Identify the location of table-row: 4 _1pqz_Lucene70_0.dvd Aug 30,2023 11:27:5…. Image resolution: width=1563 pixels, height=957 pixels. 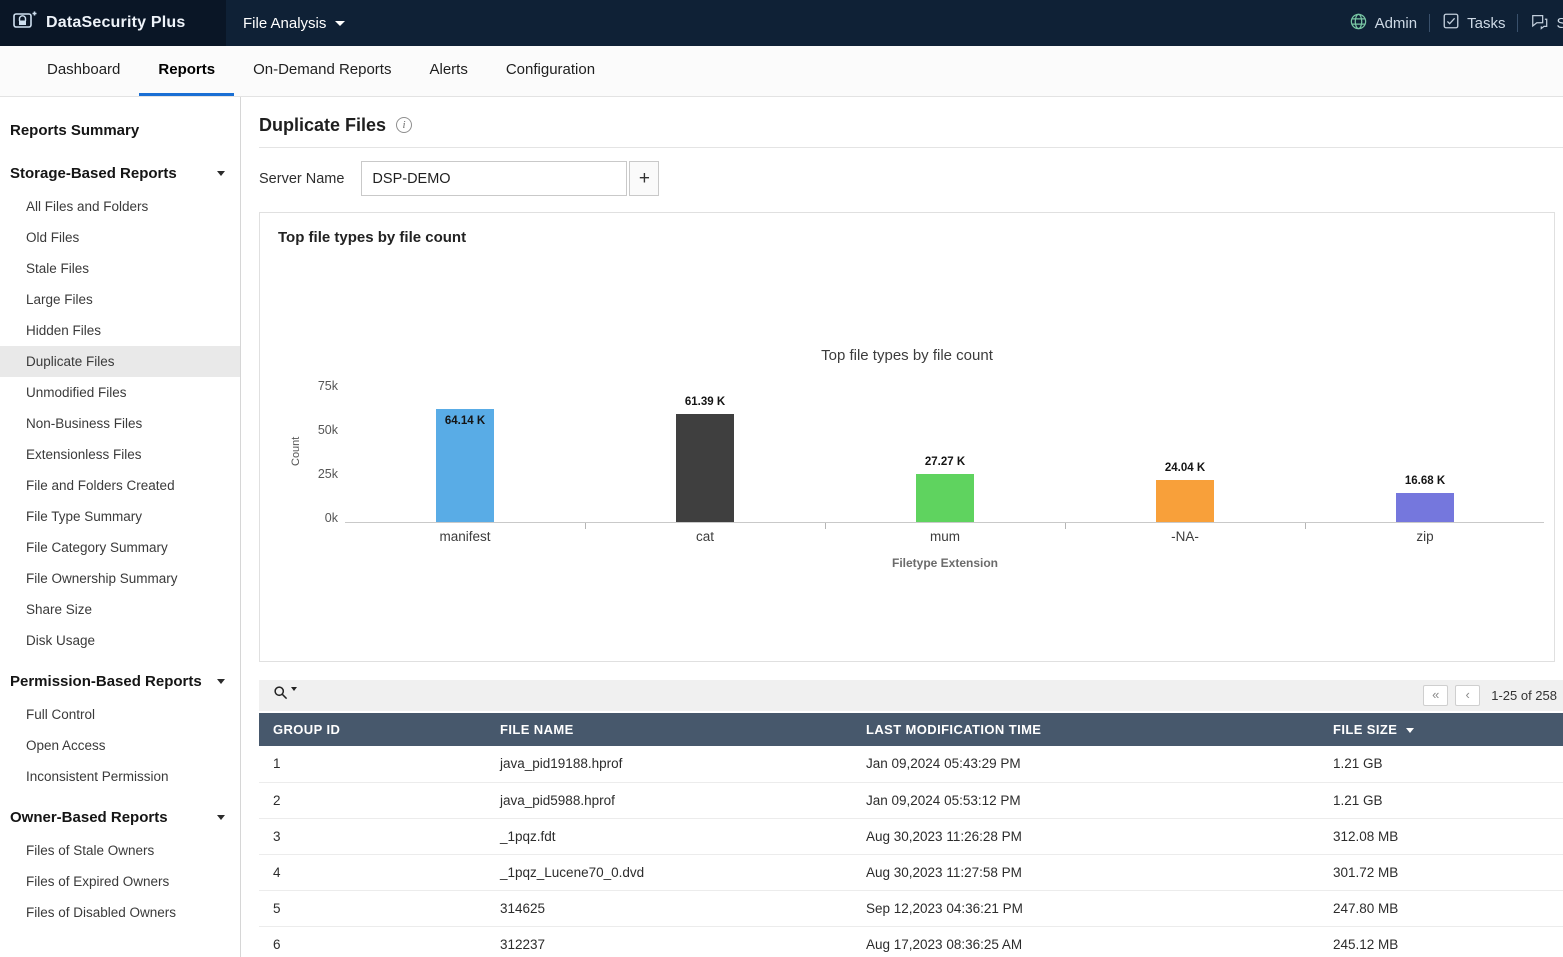
(911, 872).